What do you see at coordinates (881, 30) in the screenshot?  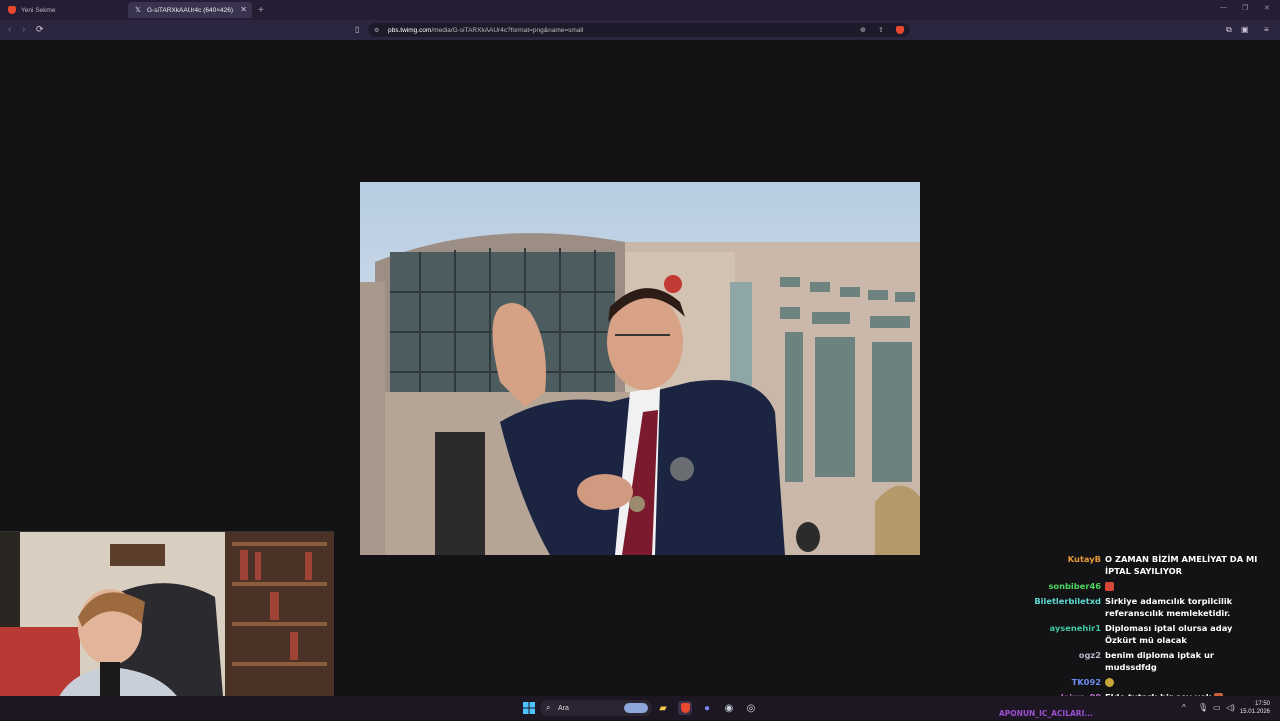 I see `share-icon: ⇪` at bounding box center [881, 30].